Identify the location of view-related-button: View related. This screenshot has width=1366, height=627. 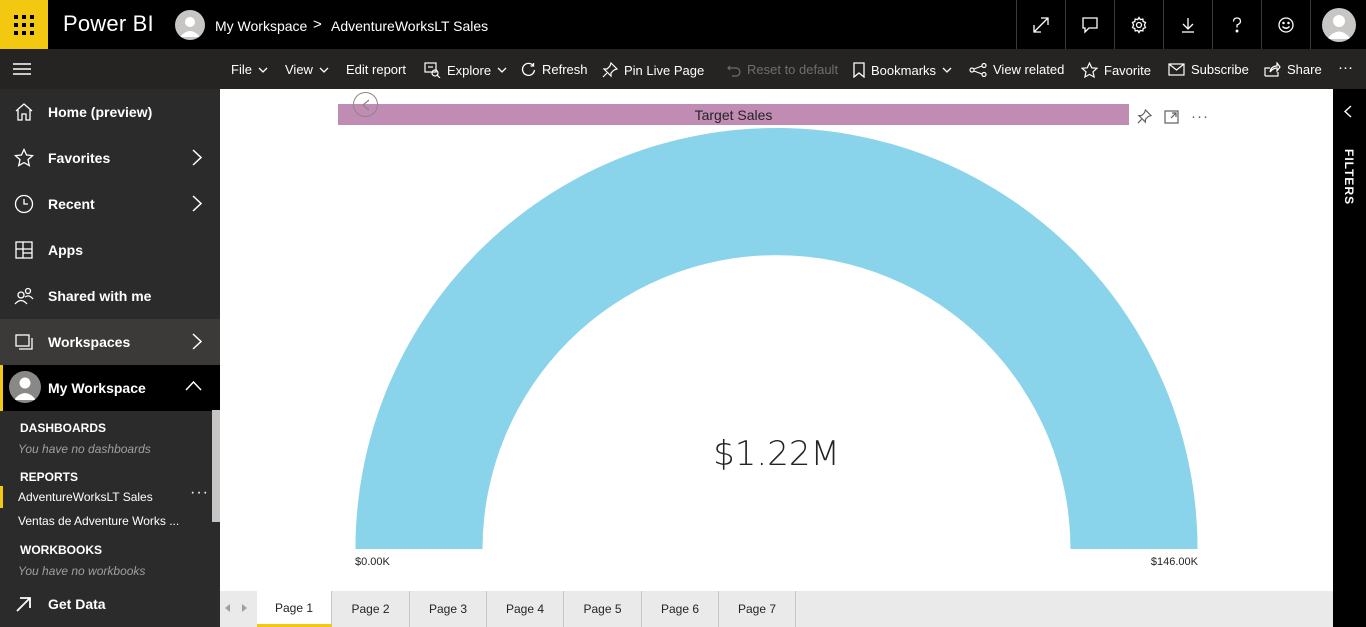
(1016, 69).